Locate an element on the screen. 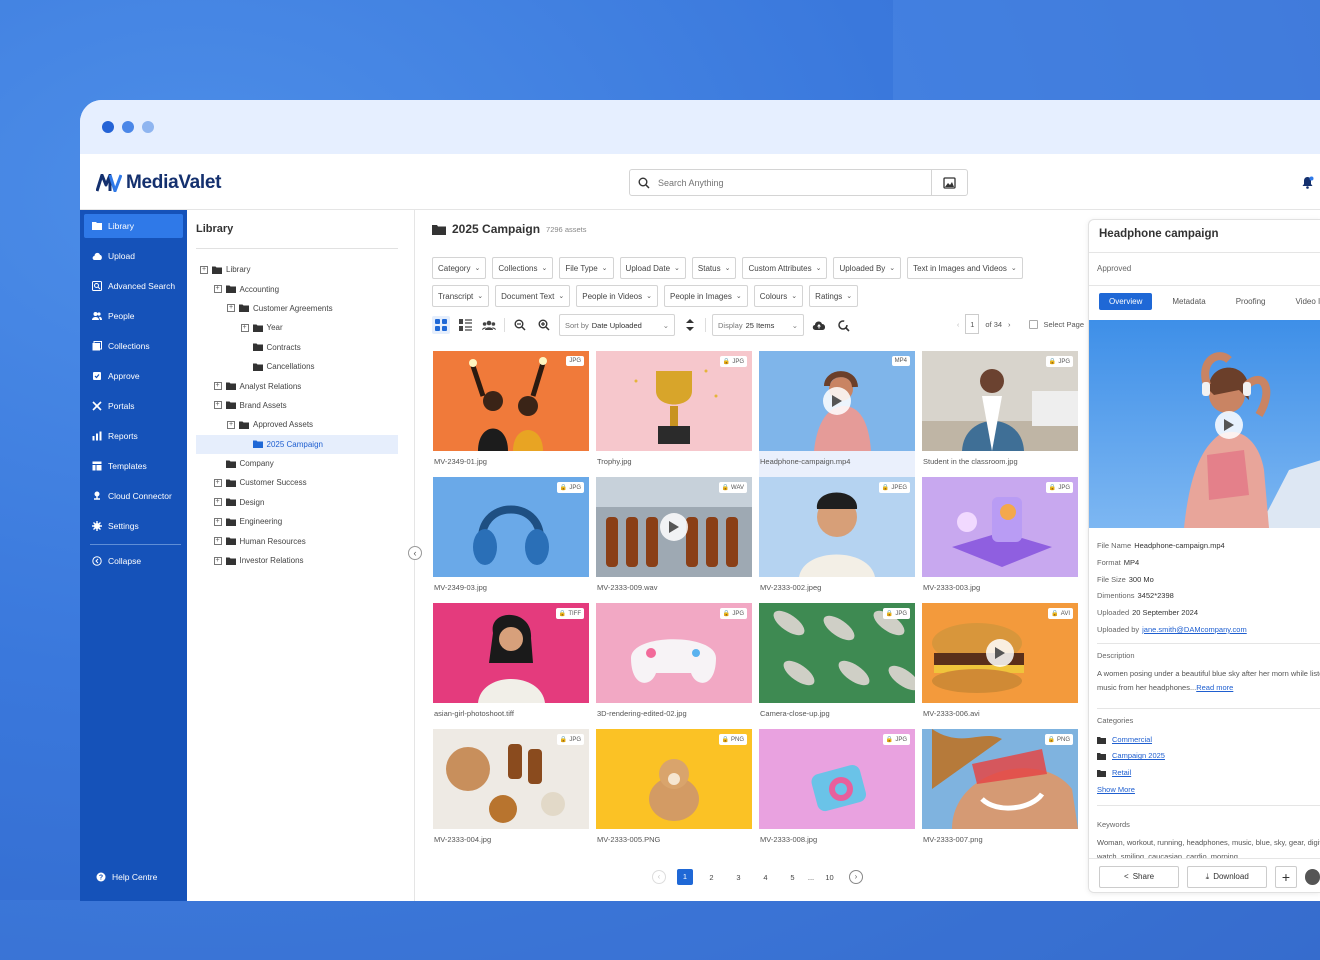 The width and height of the screenshot is (1320, 960). asset-thumbnail: JPG is located at coordinates (511, 401).